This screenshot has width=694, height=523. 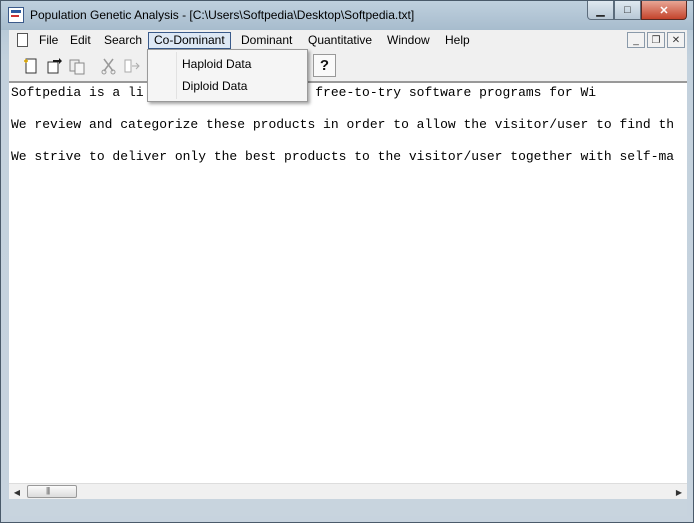 I want to click on copy-icon, so click(x=132, y=65).